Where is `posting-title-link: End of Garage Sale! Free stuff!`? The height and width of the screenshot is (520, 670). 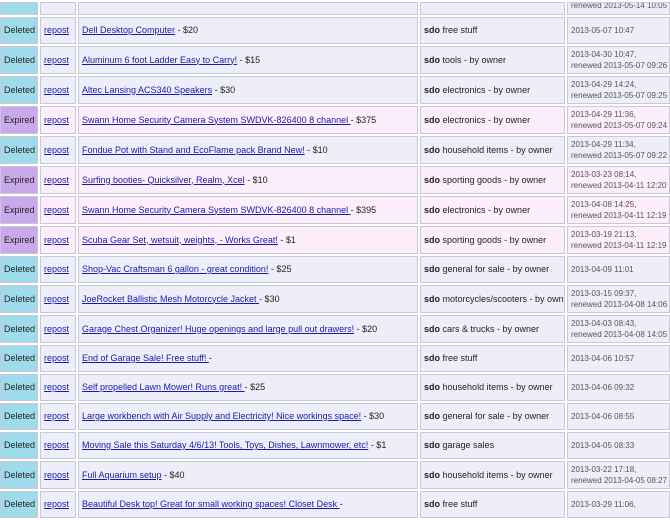
posting-title-link: End of Garage Sale! Free stuff! is located at coordinates (145, 358).